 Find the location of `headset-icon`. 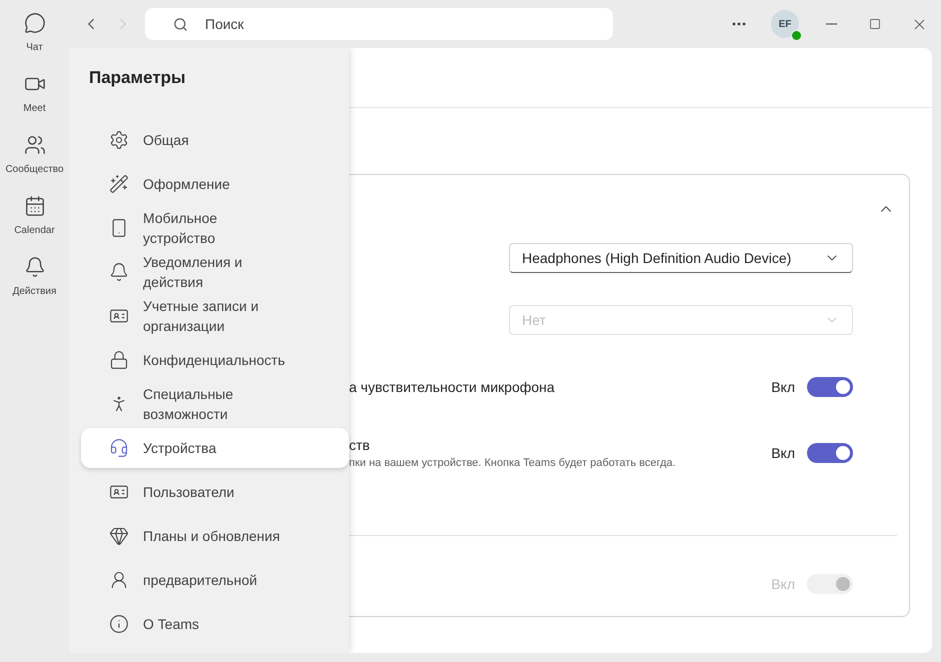

headset-icon is located at coordinates (119, 448).